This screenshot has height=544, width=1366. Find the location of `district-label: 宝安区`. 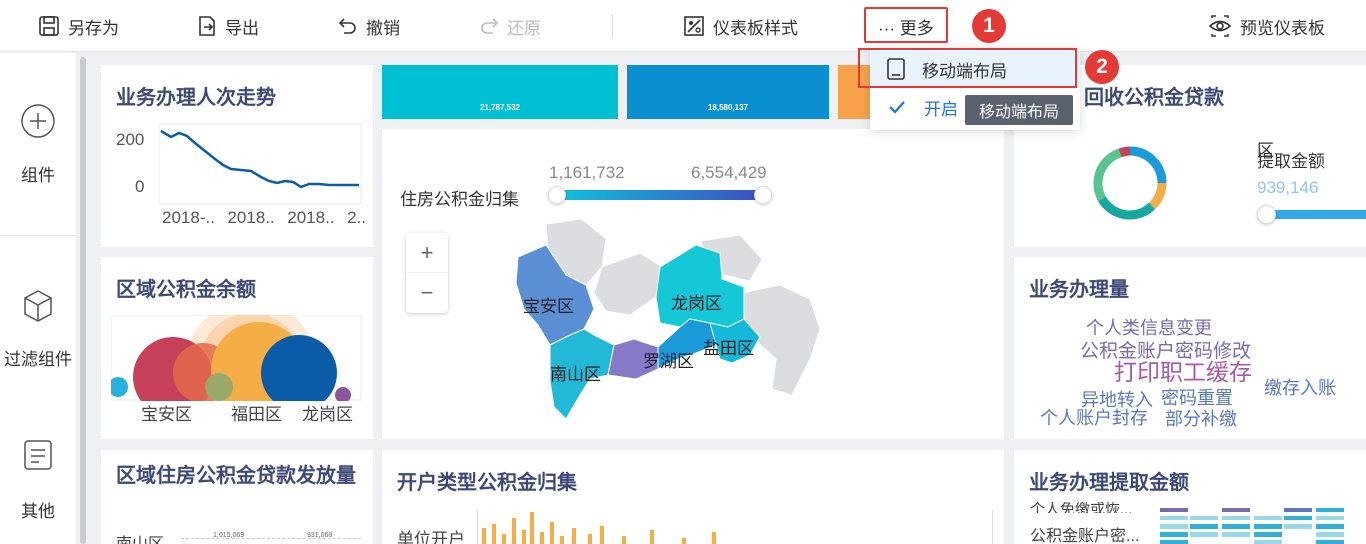

district-label: 宝安区 is located at coordinates (548, 306).